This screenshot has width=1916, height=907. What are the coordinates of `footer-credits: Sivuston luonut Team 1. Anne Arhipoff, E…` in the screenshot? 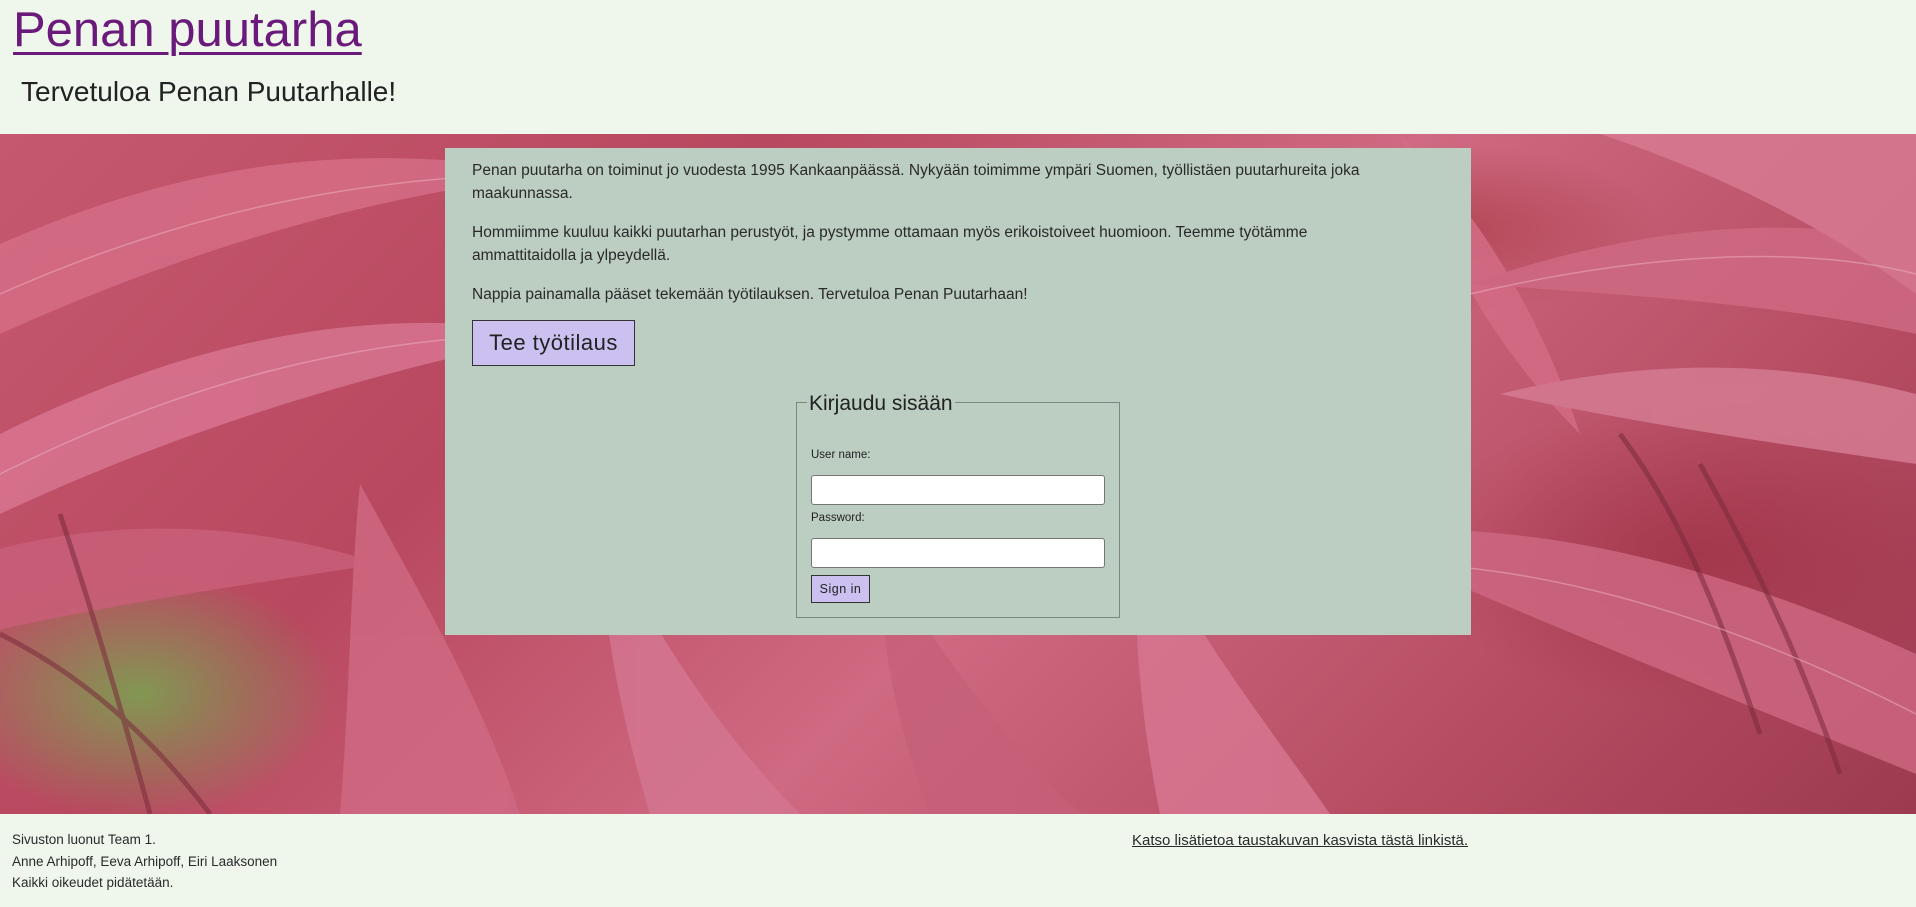 It's located at (144, 861).